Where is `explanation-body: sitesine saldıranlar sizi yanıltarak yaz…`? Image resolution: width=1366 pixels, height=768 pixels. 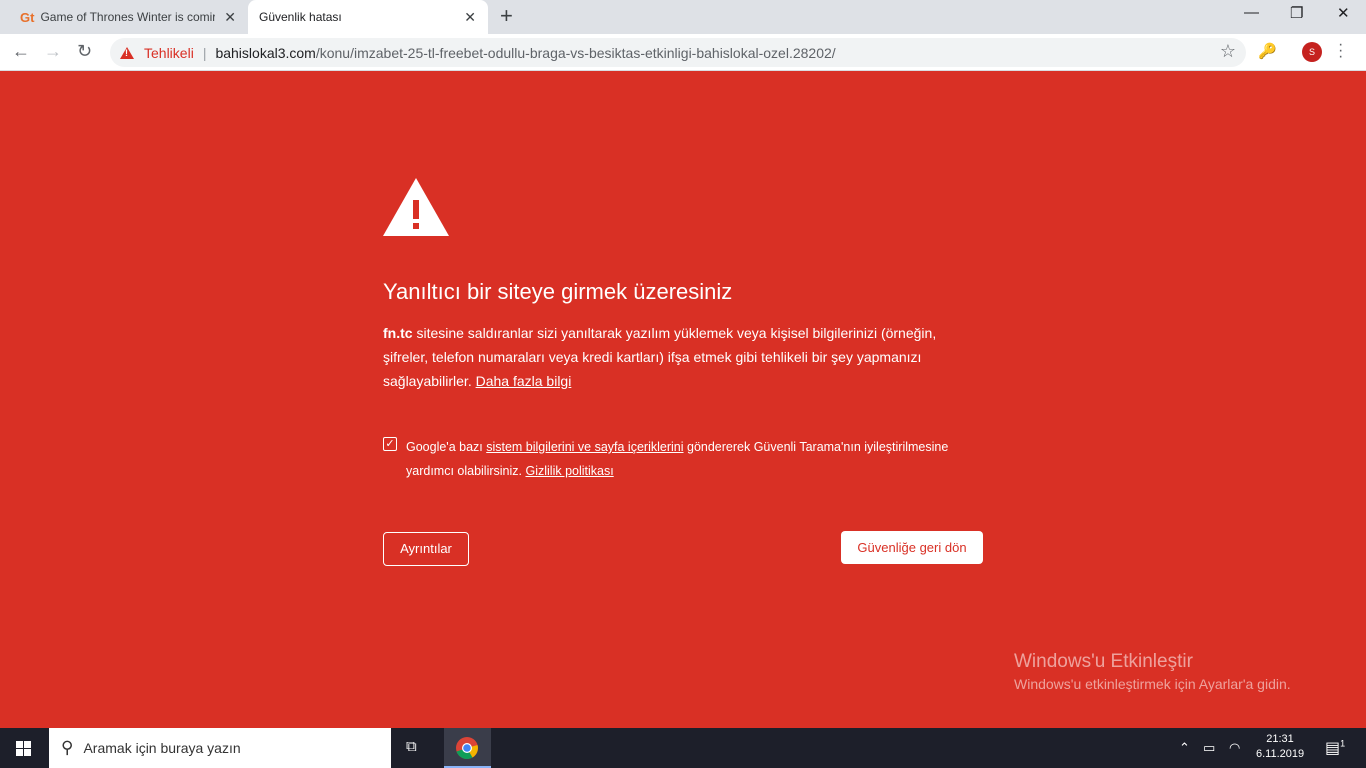 explanation-body: sitesine saldıranlar sizi yanıltarak yaz… is located at coordinates (660, 357).